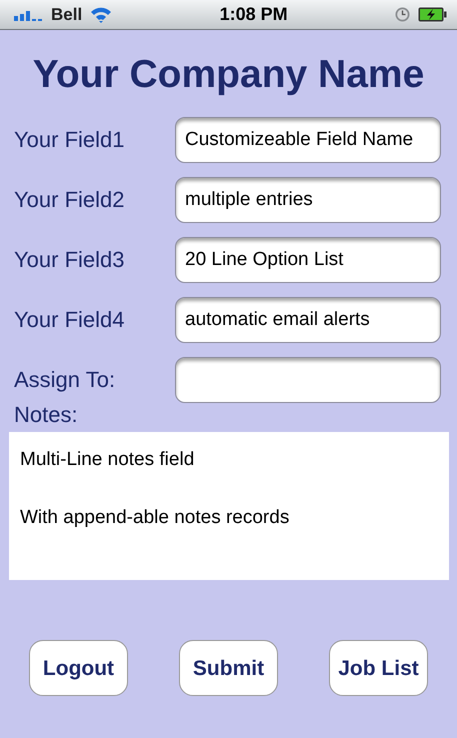 The image size is (457, 738). I want to click on action-button: Job List, so click(378, 668).